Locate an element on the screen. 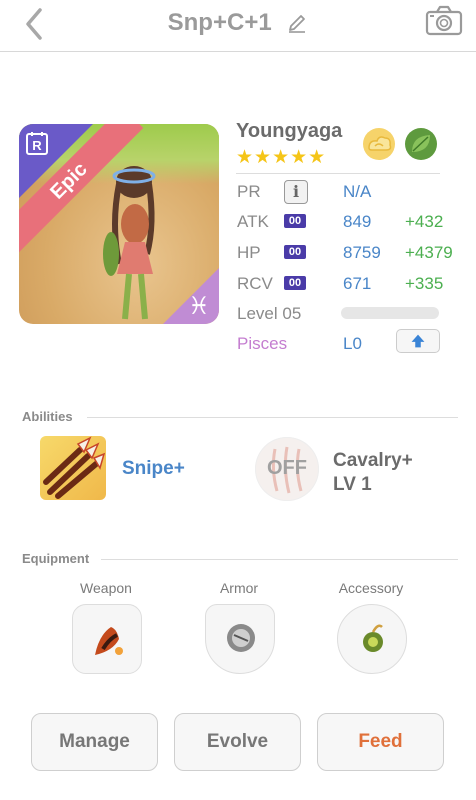 This screenshot has height=800, width=476. armor-icon is located at coordinates (241, 638).